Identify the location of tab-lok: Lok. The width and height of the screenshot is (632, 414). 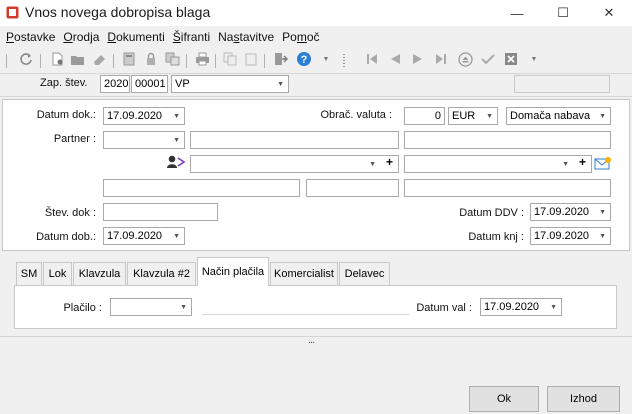
(57, 273).